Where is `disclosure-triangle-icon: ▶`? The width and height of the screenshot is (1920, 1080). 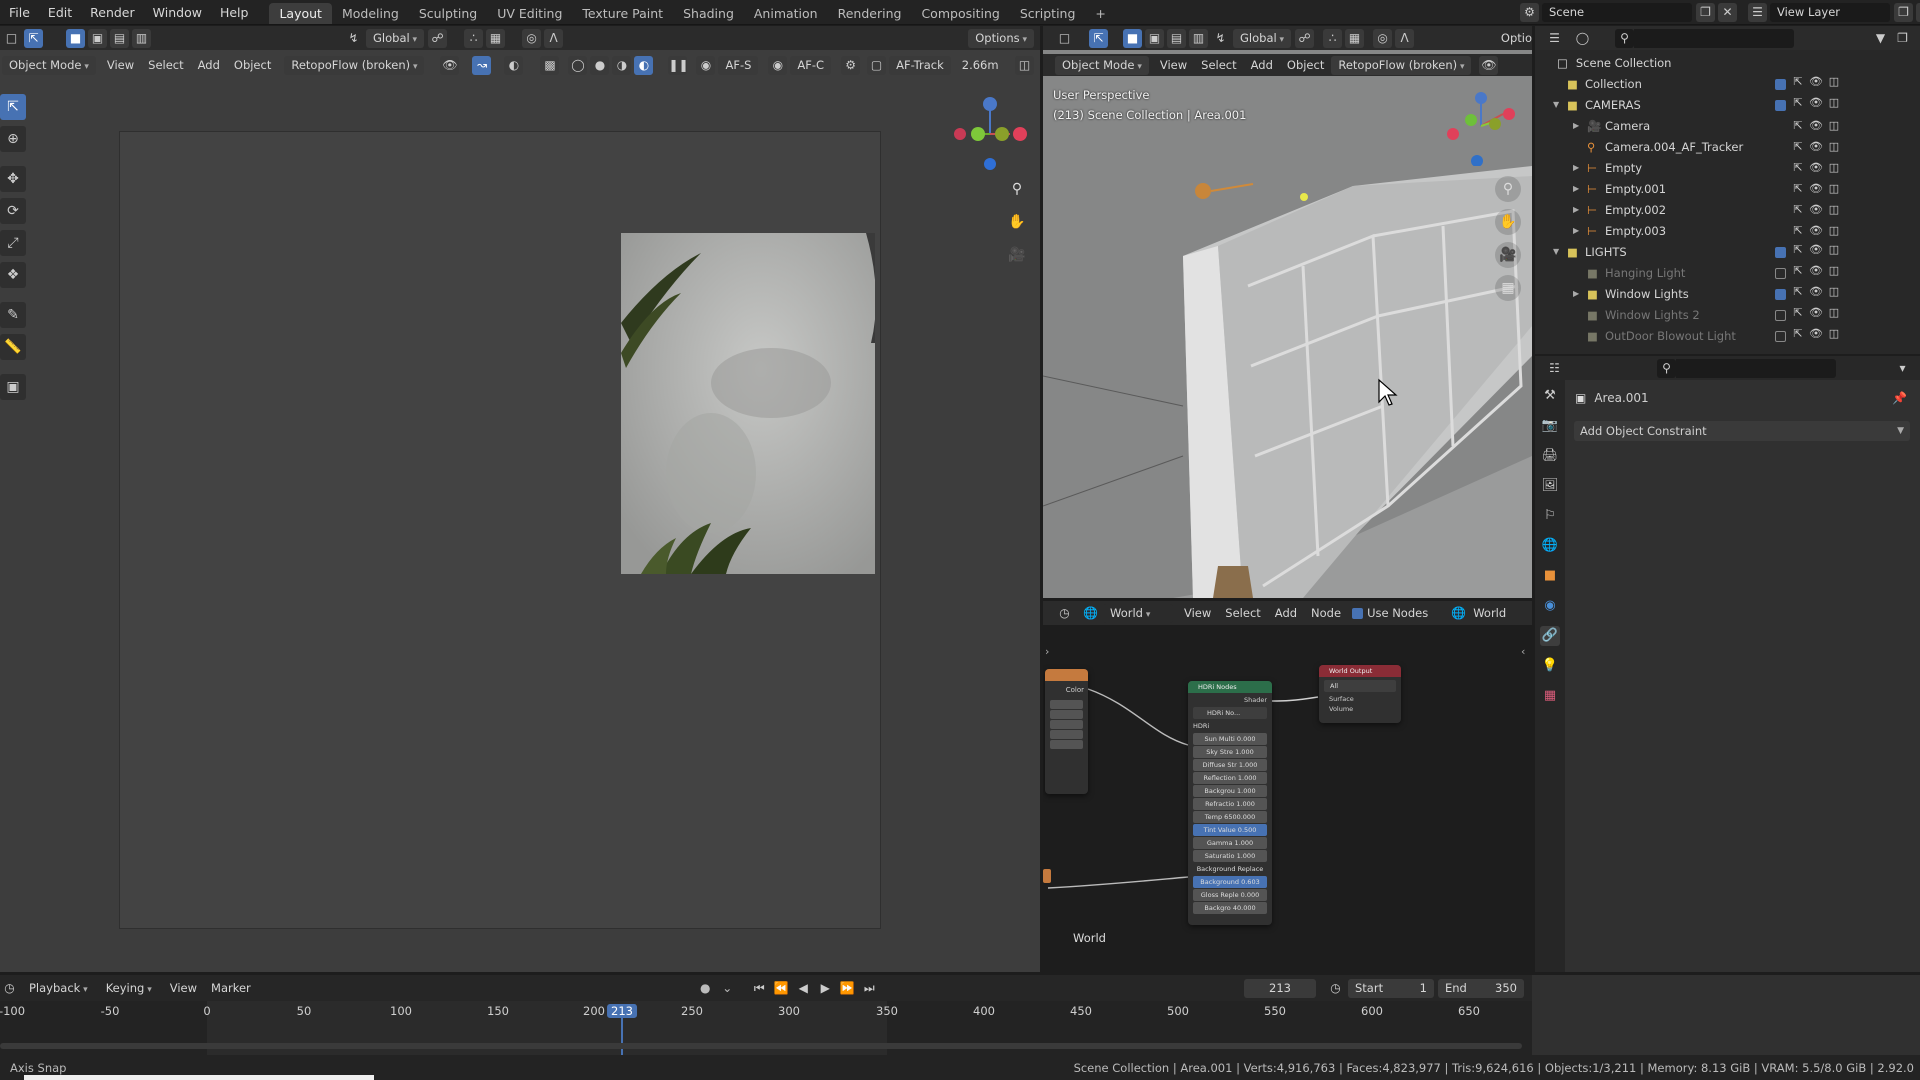 disclosure-triangle-icon: ▶ is located at coordinates (1578, 125).